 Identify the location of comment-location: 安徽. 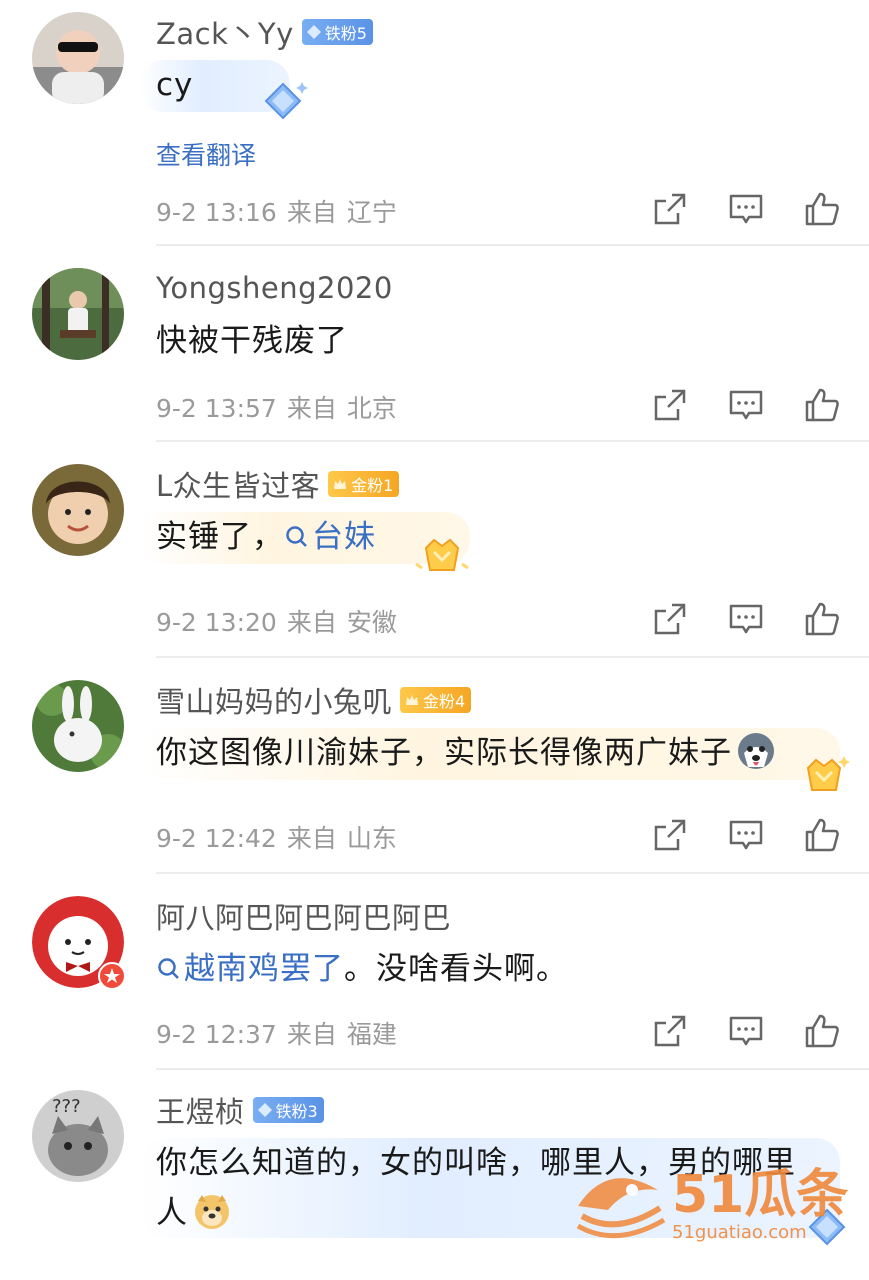
(371, 622).